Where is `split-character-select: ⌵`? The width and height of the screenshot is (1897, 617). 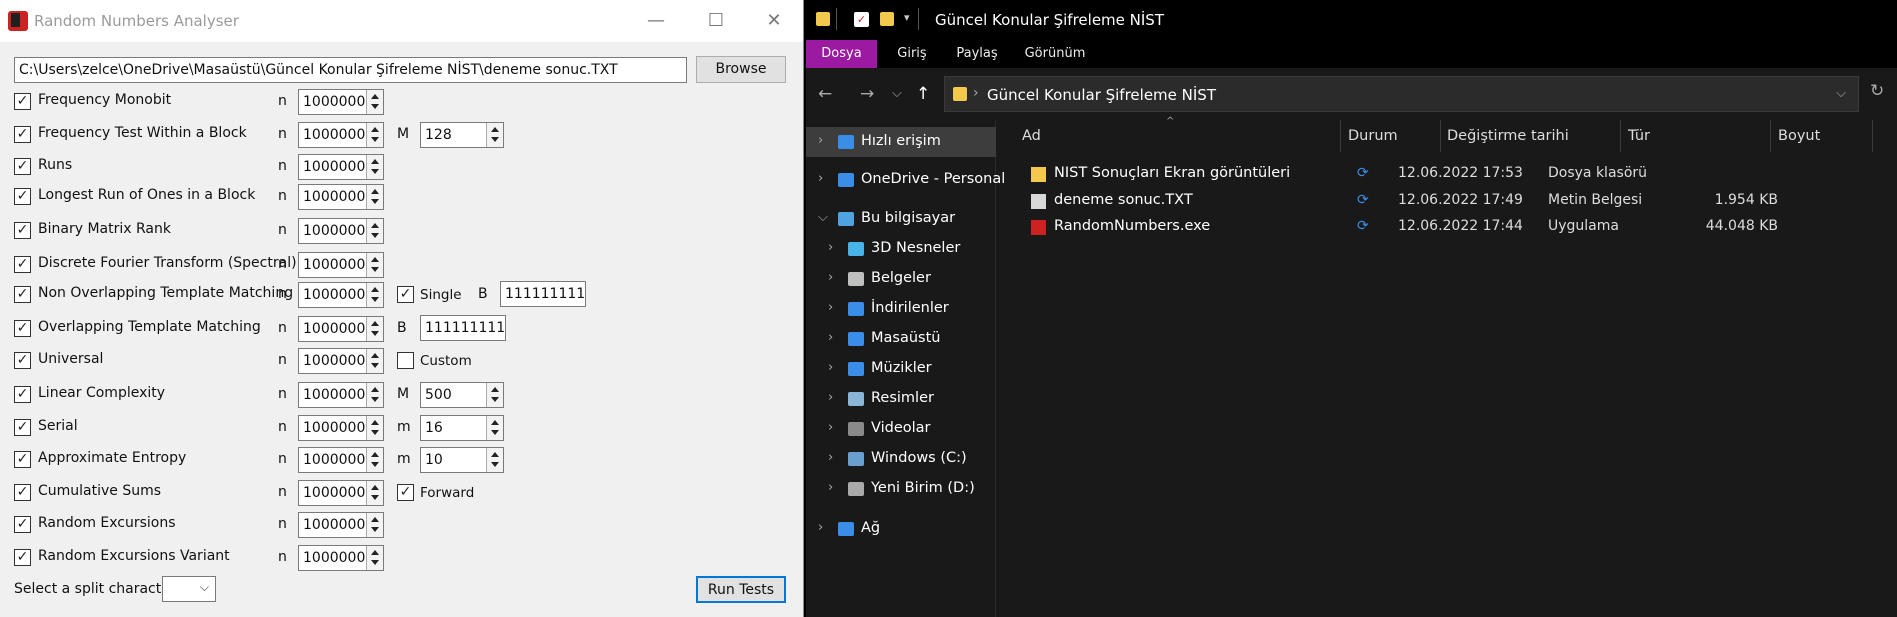
split-character-select: ⌵ is located at coordinates (189, 589).